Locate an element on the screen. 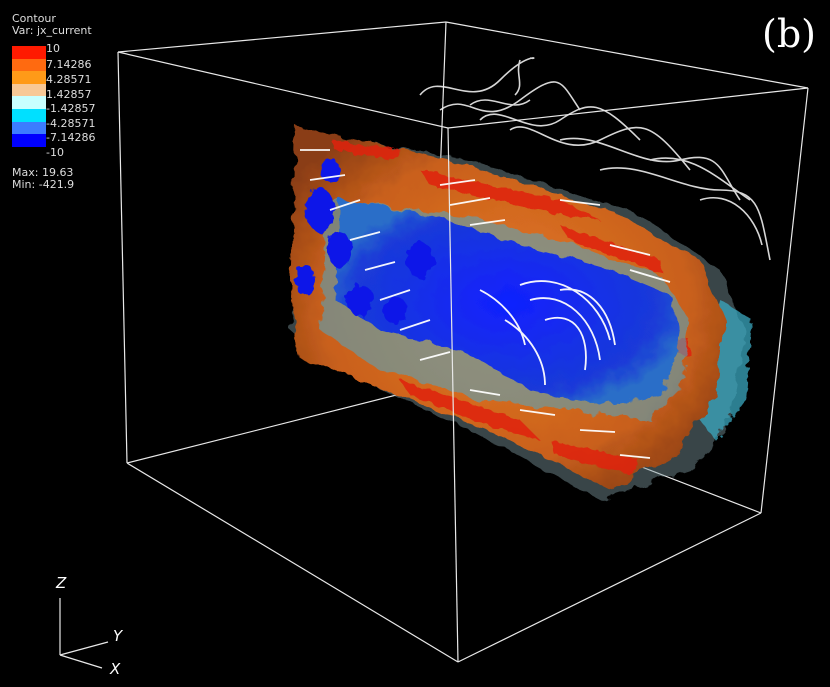  legend: Contour Var: jx_current is located at coordinates (52, 25).